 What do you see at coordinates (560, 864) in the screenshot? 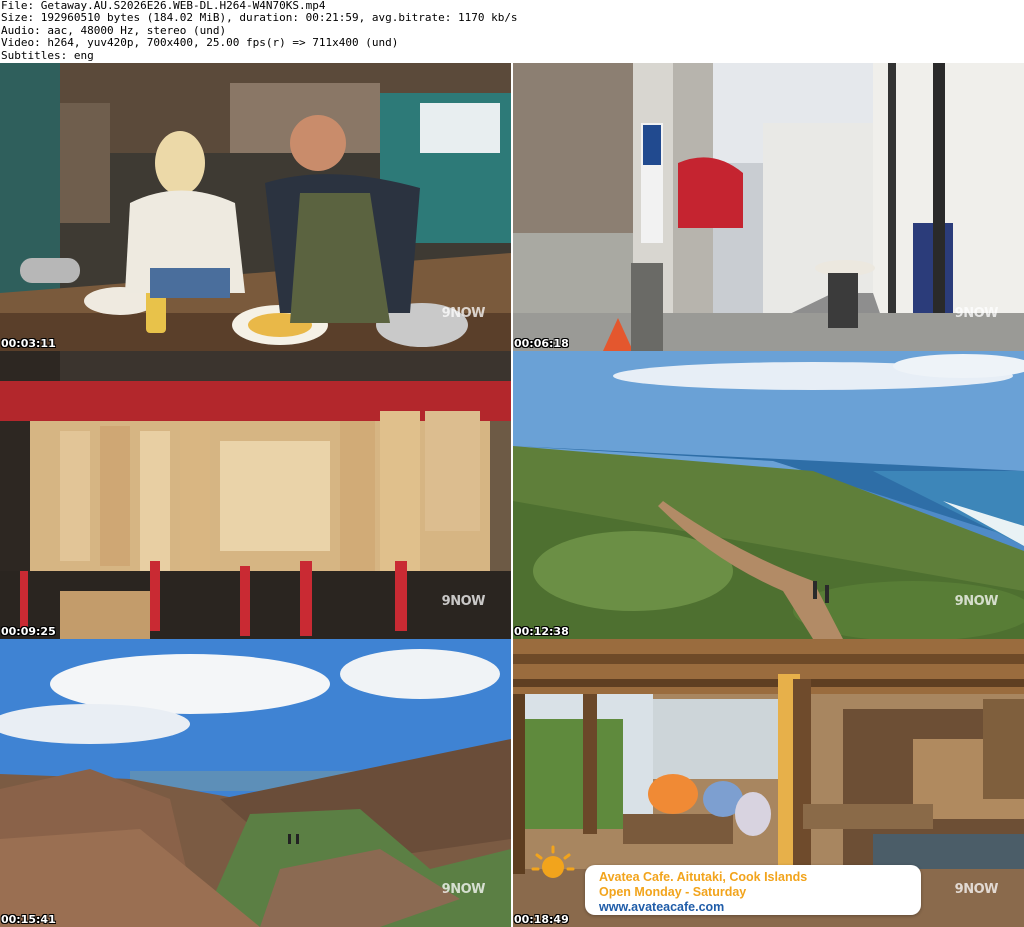
I see `sun-graphic-icon` at bounding box center [560, 864].